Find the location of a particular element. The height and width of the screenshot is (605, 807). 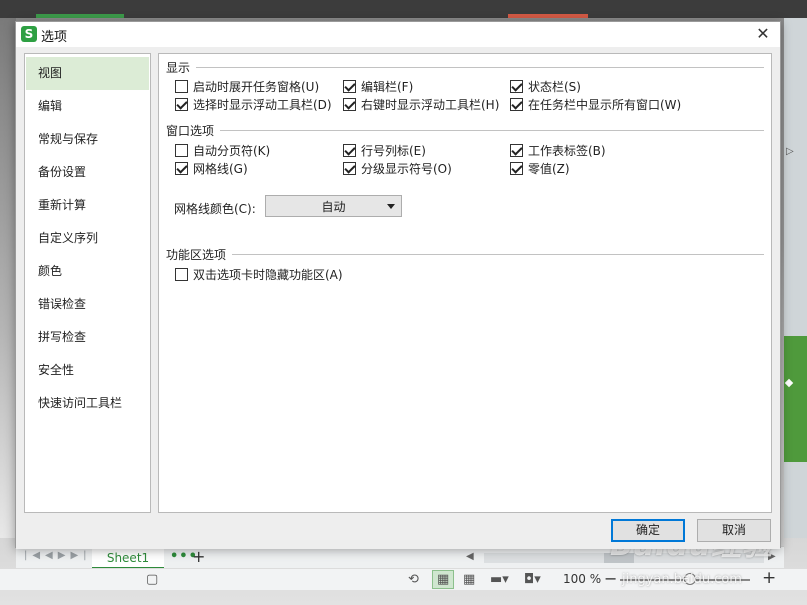

section-display-title: 显示 is located at coordinates (178, 68).